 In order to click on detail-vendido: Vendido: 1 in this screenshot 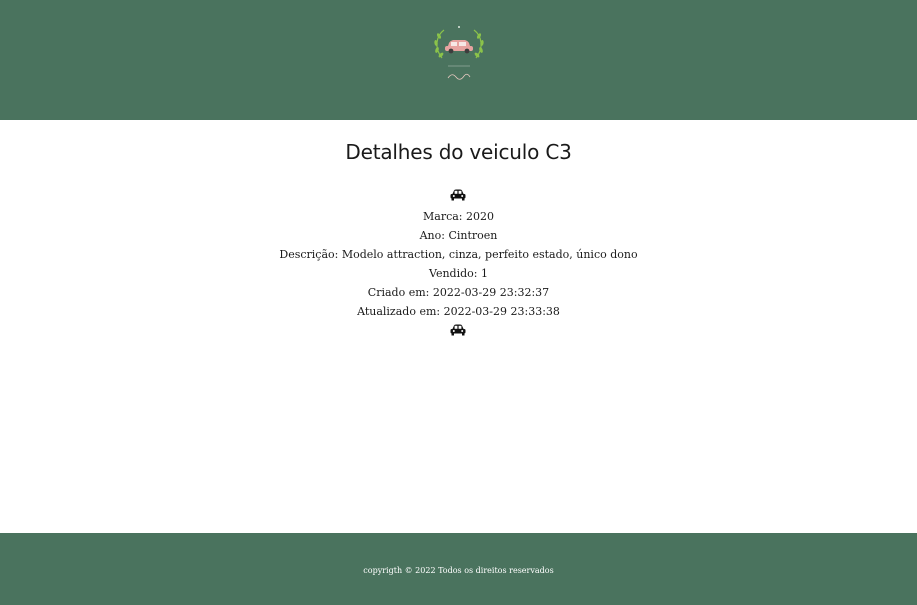, I will do `click(458, 273)`.